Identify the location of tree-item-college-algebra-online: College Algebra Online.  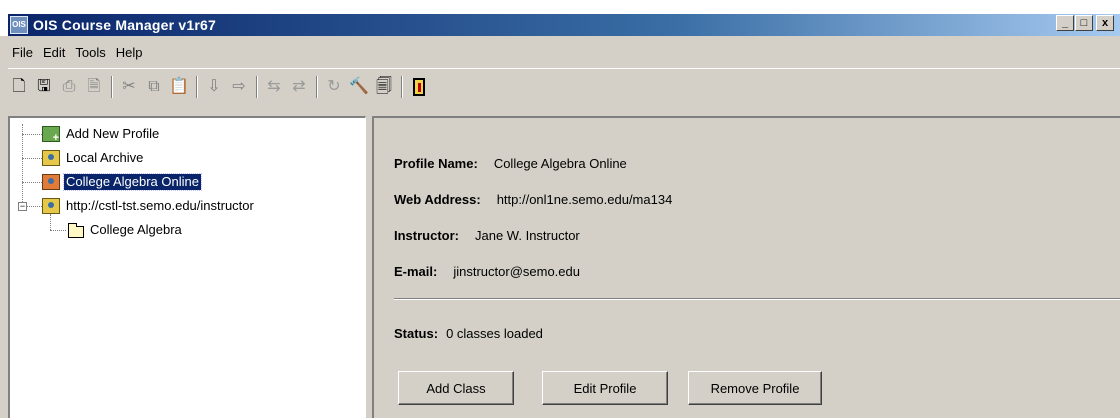
(122, 182).